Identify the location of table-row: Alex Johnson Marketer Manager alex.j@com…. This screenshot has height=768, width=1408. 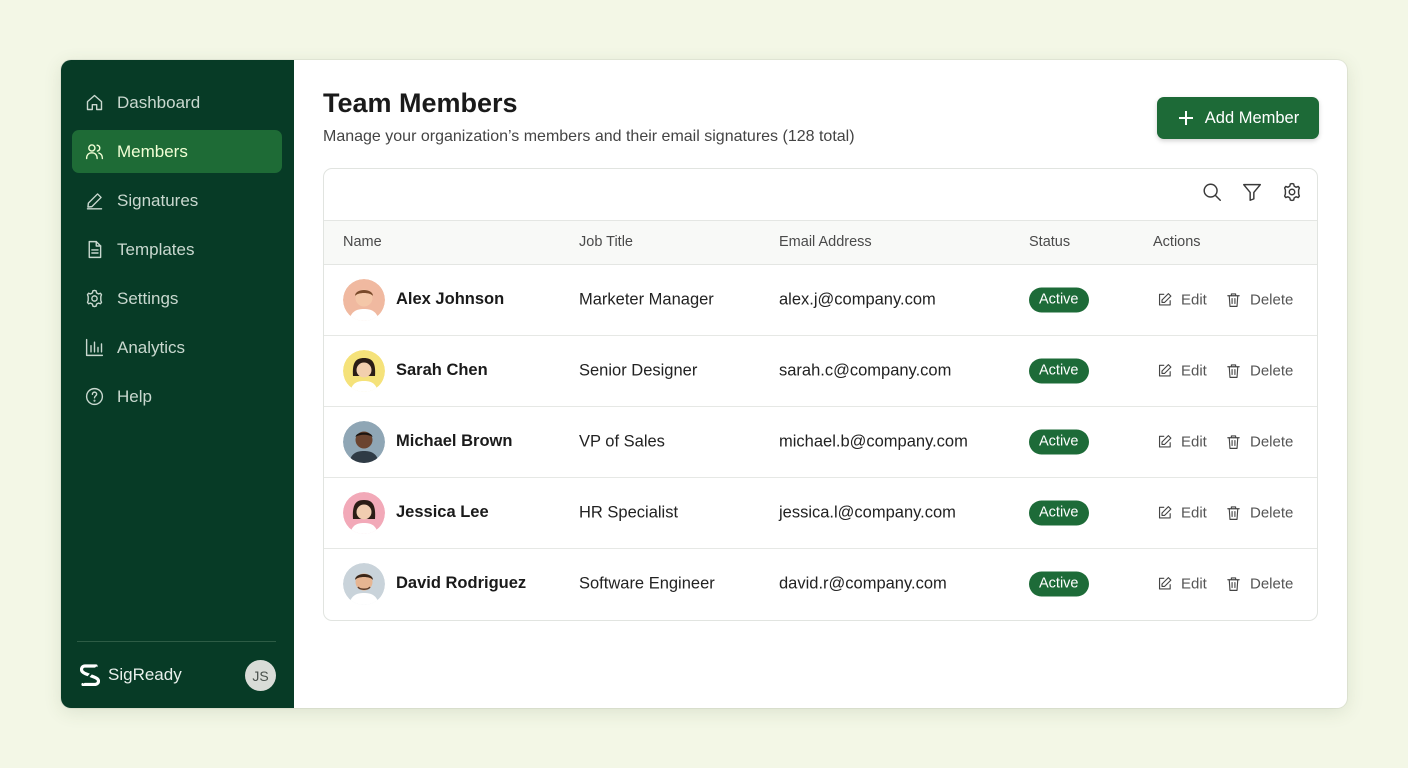
(820, 300).